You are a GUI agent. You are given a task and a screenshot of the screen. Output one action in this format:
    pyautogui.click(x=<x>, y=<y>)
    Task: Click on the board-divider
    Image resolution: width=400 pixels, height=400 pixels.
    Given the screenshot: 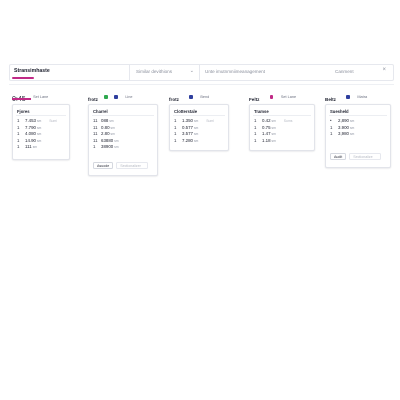 What is the action you would take?
    pyautogui.click(x=201, y=84)
    